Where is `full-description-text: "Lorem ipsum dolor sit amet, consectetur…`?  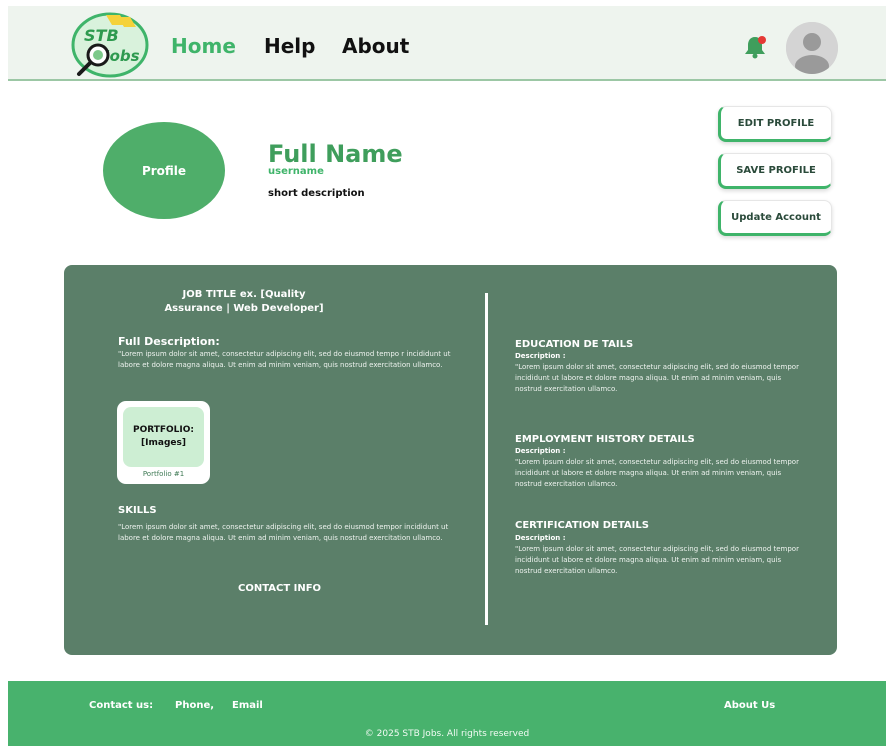 full-description-text: "Lorem ipsum dolor sit amet, consectetur… is located at coordinates (284, 359).